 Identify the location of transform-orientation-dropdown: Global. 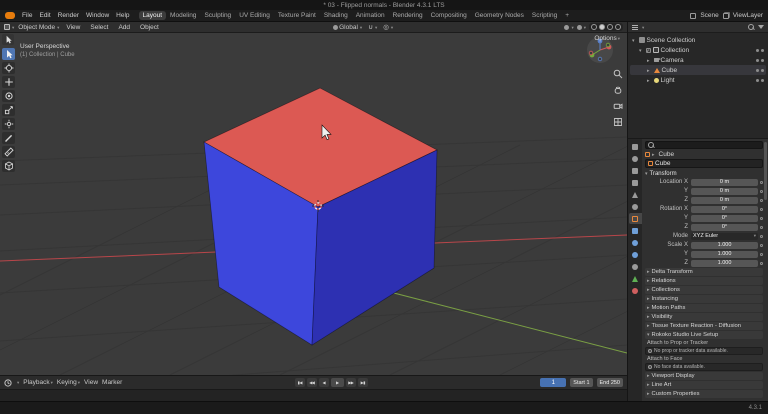
(347, 27).